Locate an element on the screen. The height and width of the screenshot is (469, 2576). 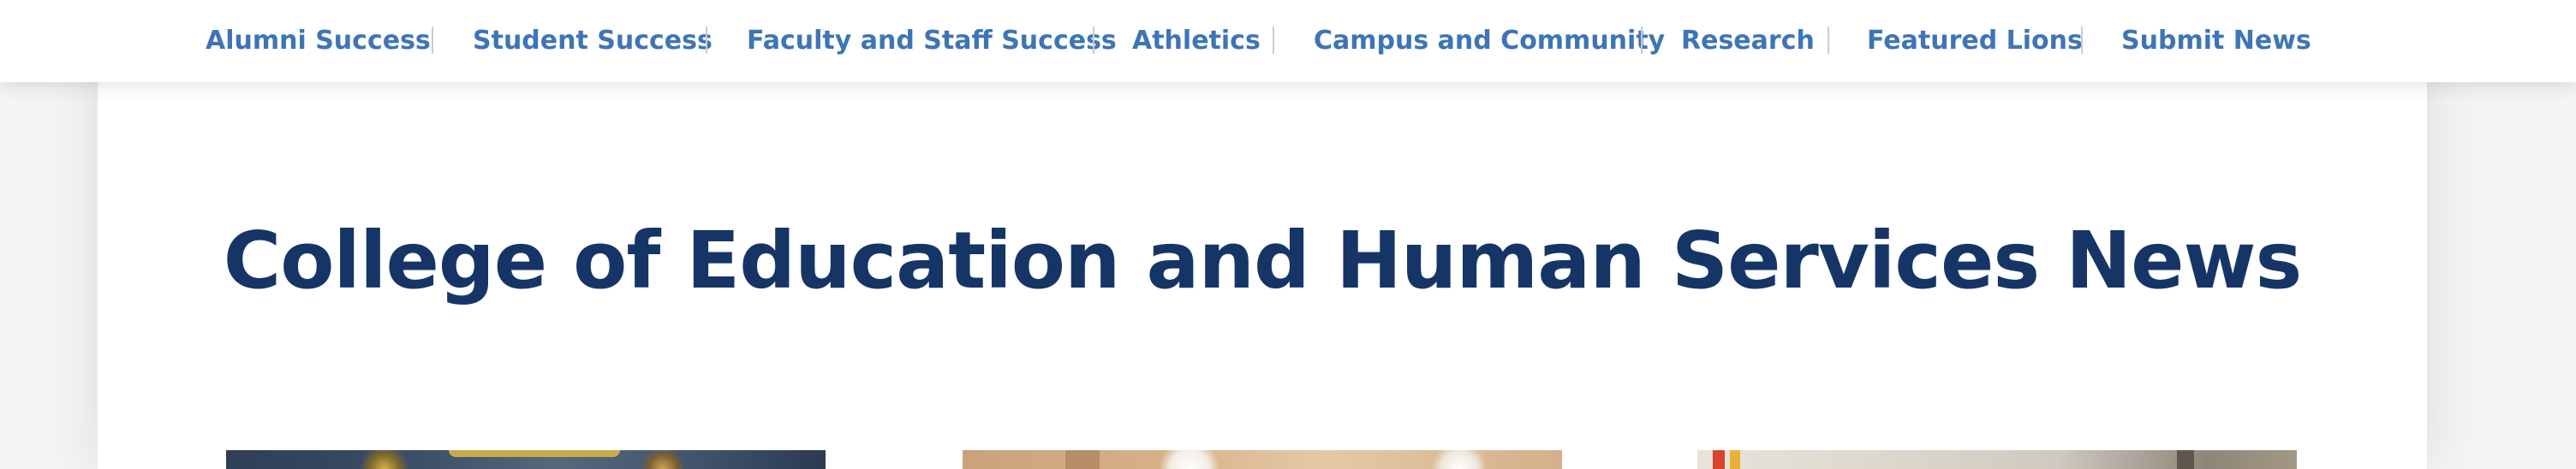
nav-item-student-success: Student Success is located at coordinates (593, 41).